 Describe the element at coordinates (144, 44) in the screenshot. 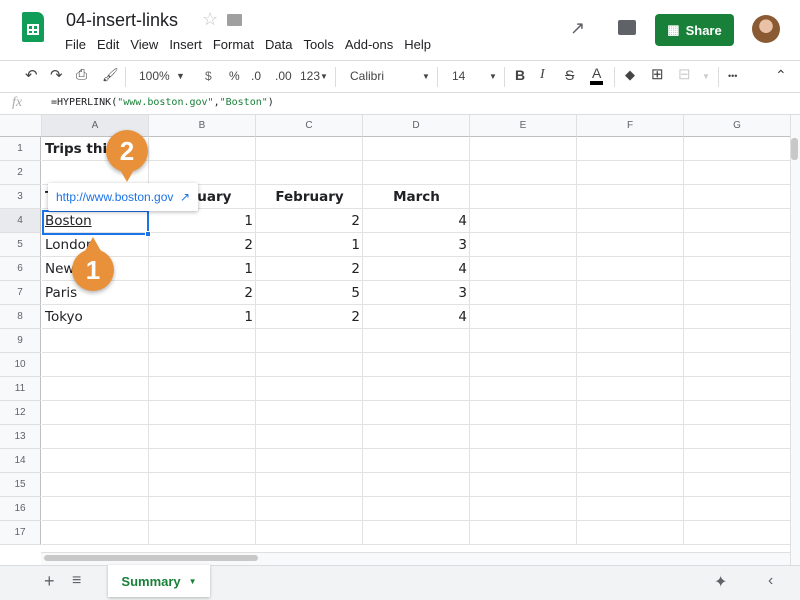

I see `menu-view: View` at that location.